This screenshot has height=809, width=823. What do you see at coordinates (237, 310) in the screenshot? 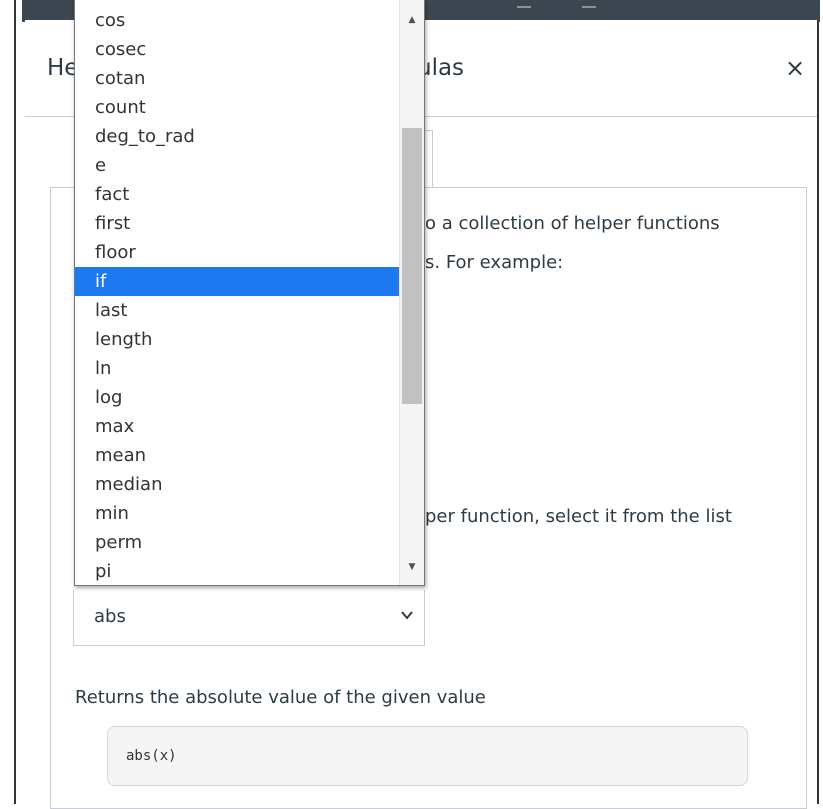
I see `dropdown-option-last: last` at bounding box center [237, 310].